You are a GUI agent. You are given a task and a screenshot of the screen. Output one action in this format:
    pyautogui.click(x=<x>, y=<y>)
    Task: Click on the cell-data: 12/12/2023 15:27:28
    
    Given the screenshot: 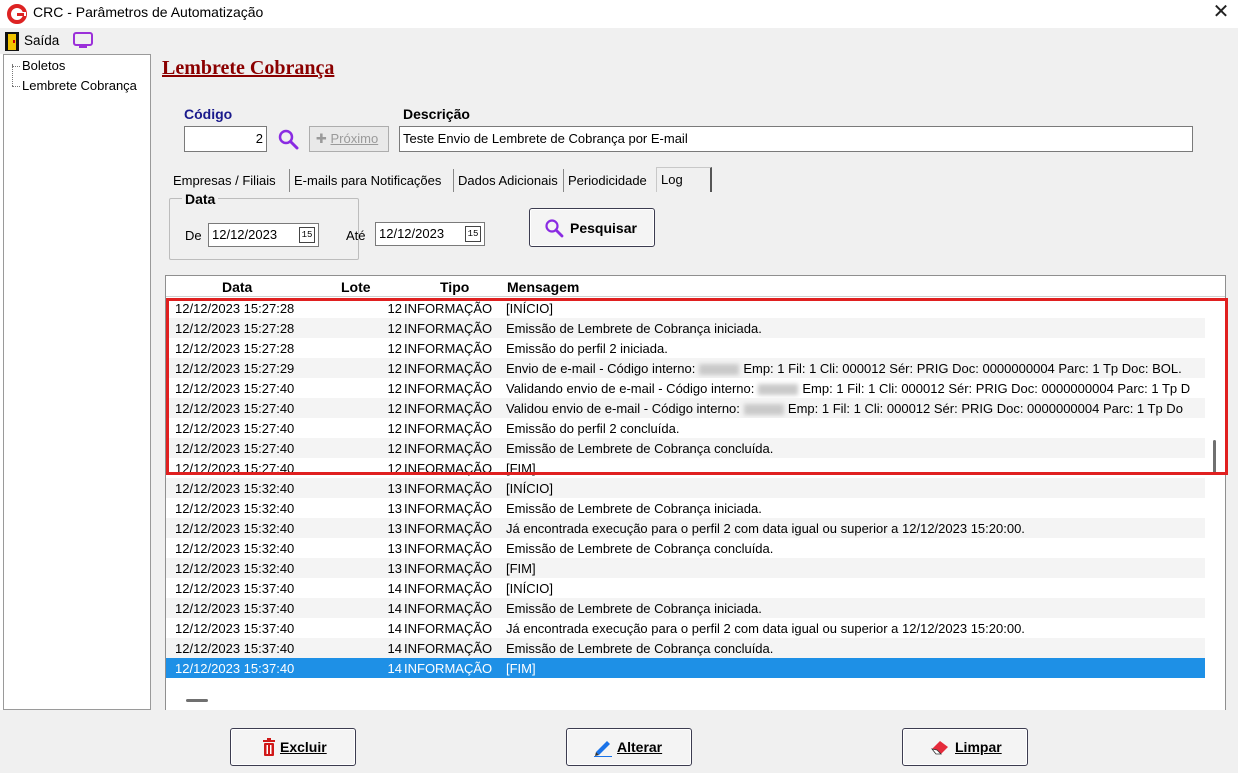 What is the action you would take?
    pyautogui.click(x=235, y=328)
    